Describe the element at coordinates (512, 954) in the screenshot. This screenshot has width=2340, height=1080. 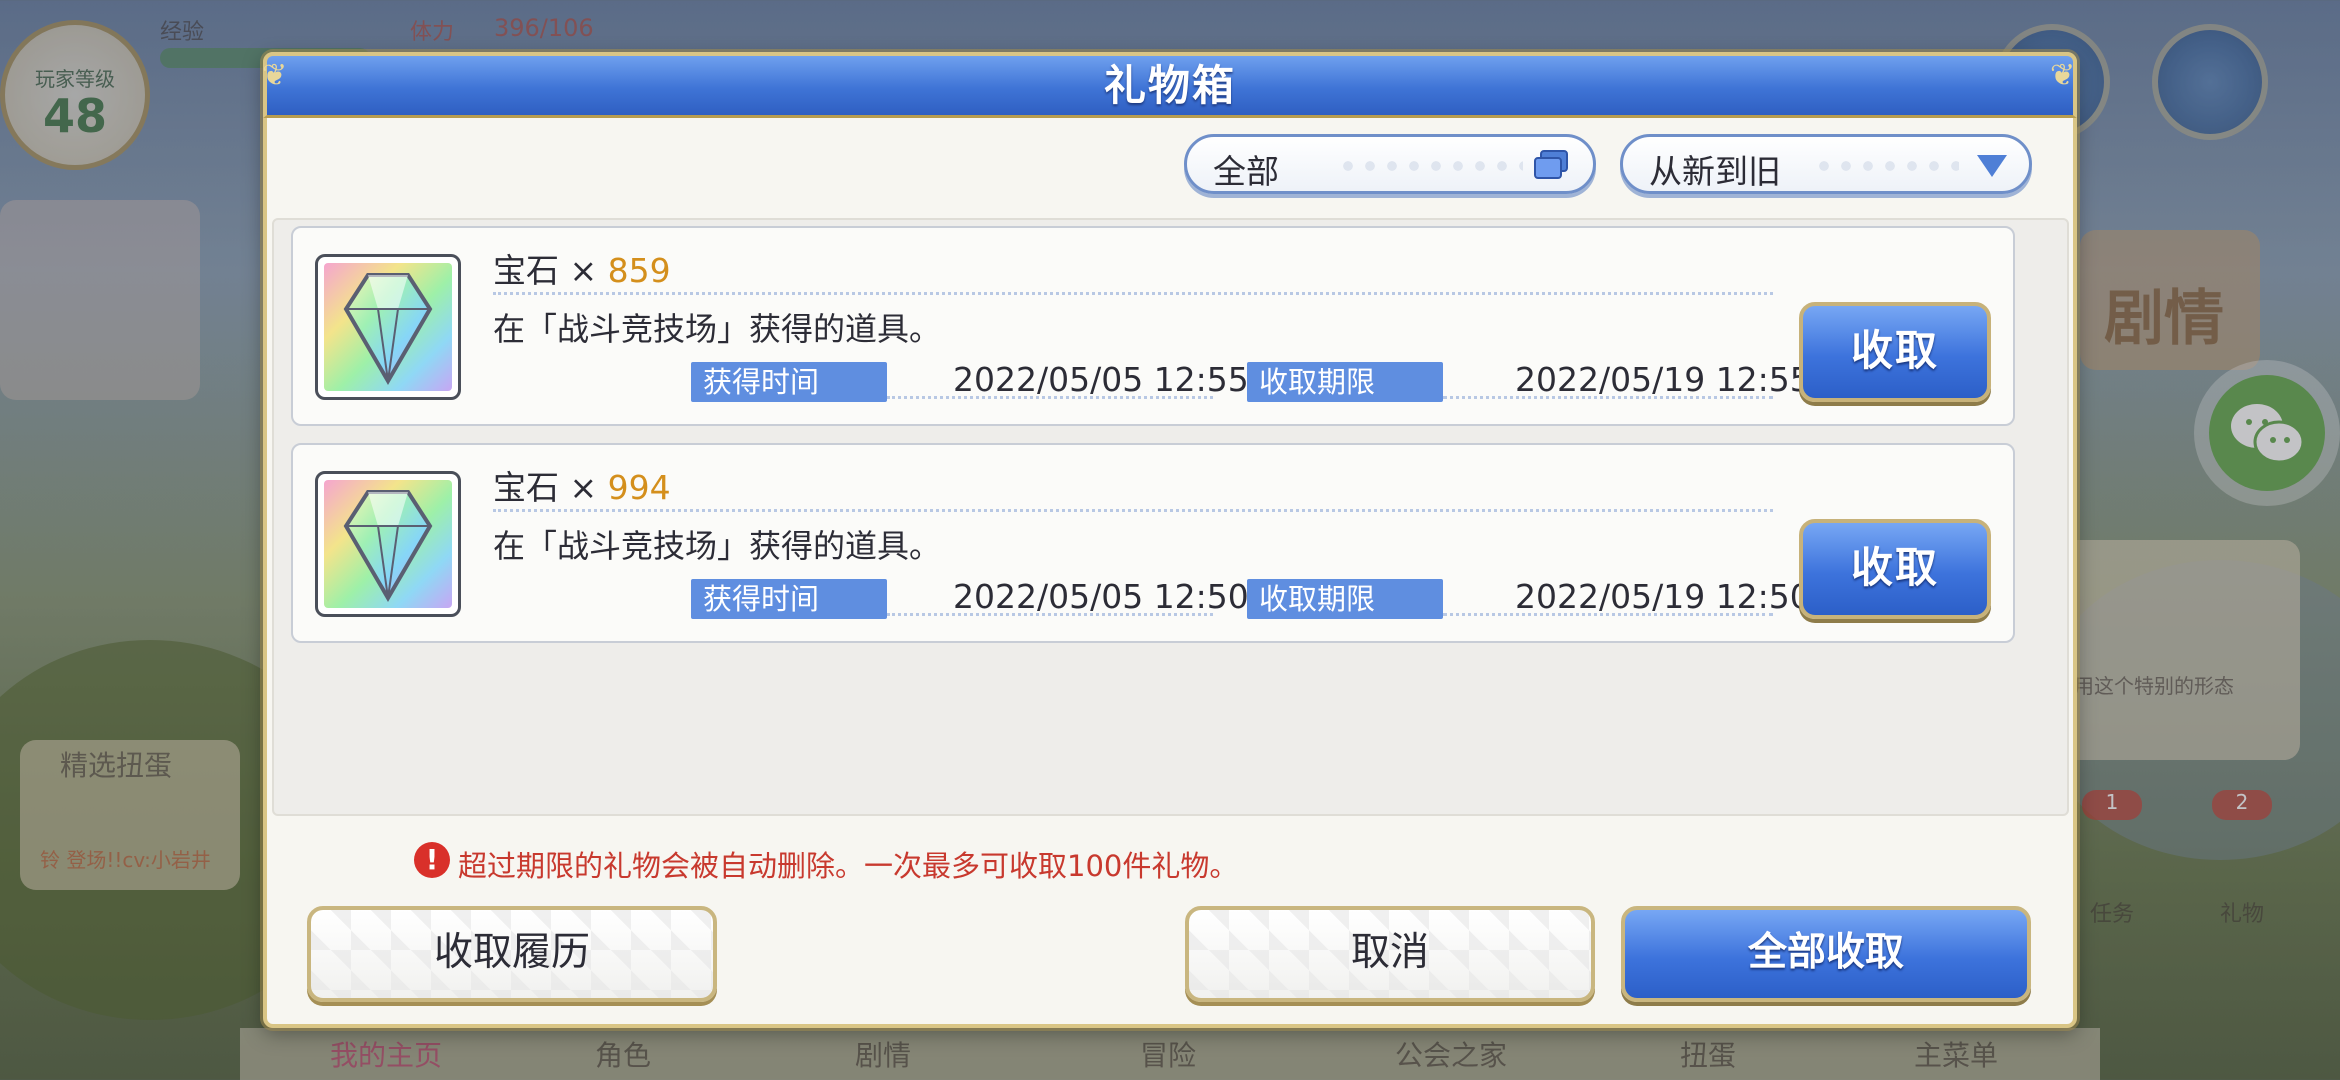
I see `claim-history-button: 收取履历` at that location.